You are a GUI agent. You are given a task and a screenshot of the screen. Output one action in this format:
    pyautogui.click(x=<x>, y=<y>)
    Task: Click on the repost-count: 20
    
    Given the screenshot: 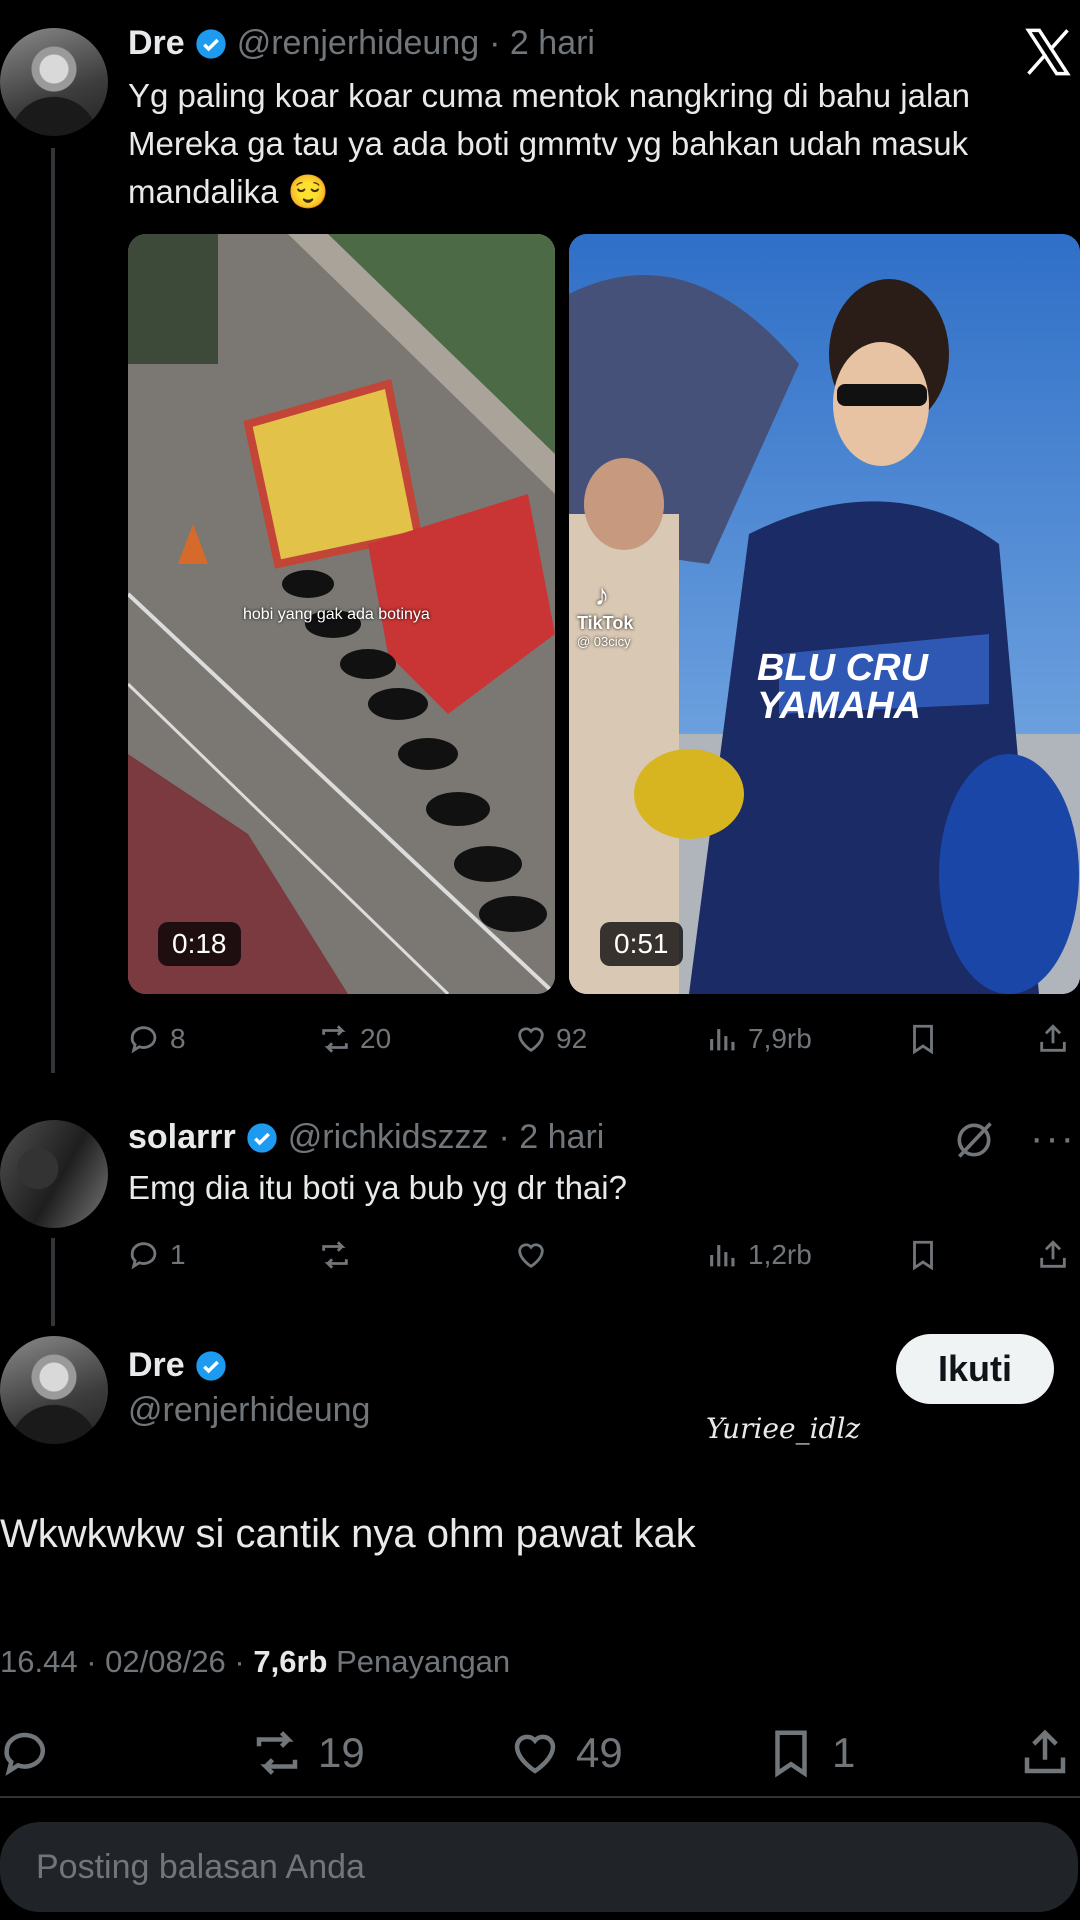 What is the action you would take?
    pyautogui.click(x=376, y=1038)
    